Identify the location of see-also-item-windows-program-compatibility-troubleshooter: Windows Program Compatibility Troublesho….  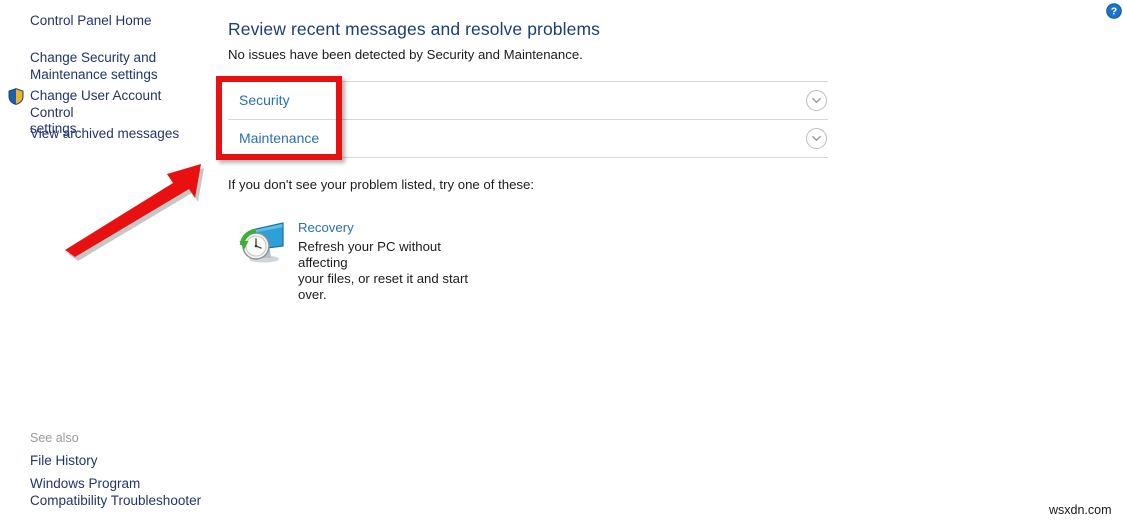
(120, 492).